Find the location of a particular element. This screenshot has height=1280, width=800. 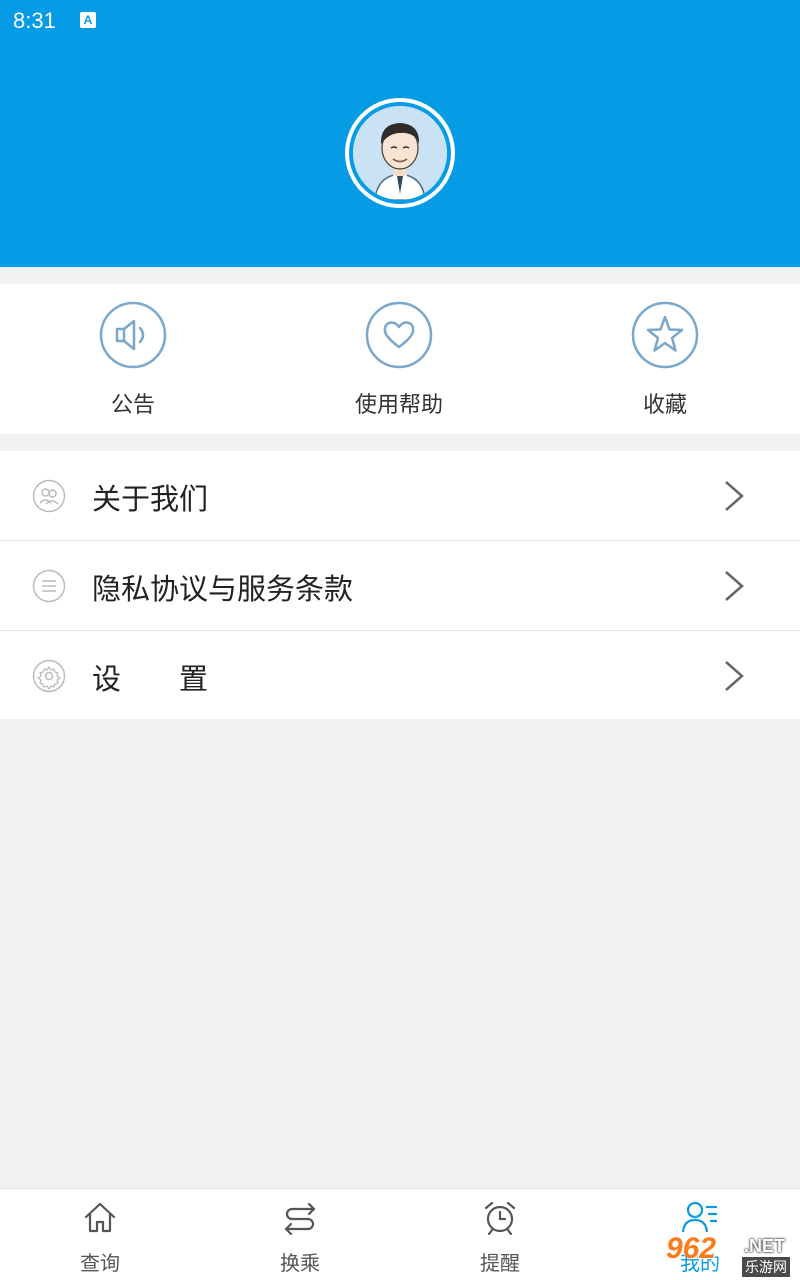

menu-item-label: 隐私协议与服务条款 is located at coordinates (223, 589).